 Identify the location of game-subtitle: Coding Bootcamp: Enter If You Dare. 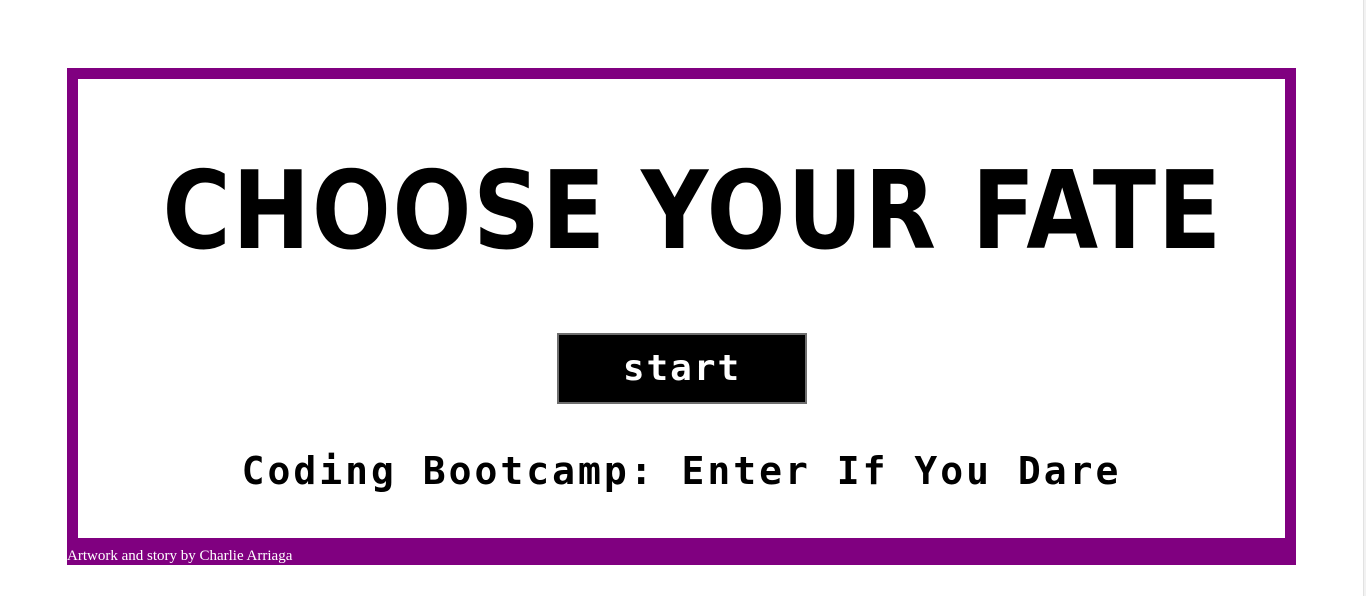
(681, 471).